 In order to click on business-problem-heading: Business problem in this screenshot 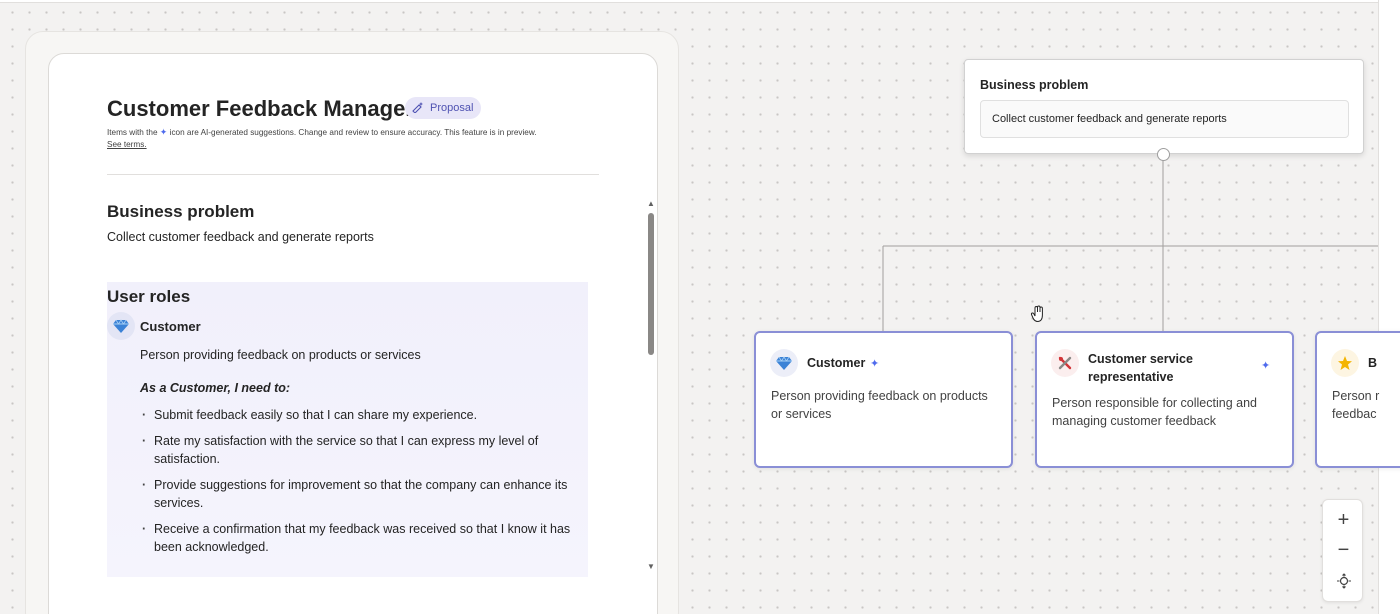, I will do `click(181, 211)`.